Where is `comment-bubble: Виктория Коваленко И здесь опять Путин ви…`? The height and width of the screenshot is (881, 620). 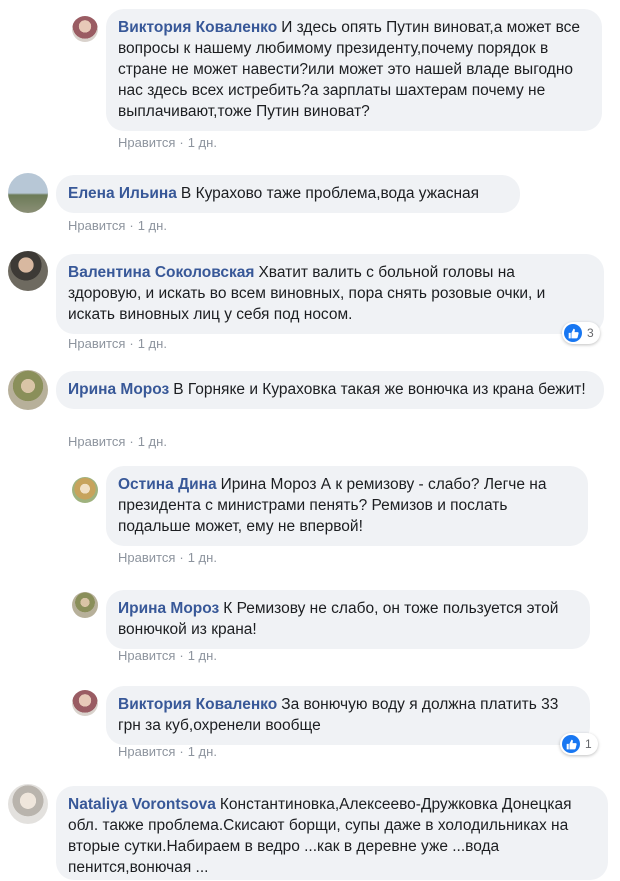 comment-bubble: Виктория Коваленко И здесь опять Путин ви… is located at coordinates (354, 70).